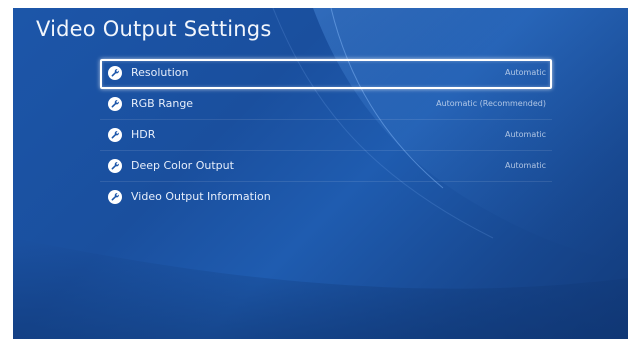  What do you see at coordinates (154, 29) in the screenshot?
I see `page-title: Video Output Settings` at bounding box center [154, 29].